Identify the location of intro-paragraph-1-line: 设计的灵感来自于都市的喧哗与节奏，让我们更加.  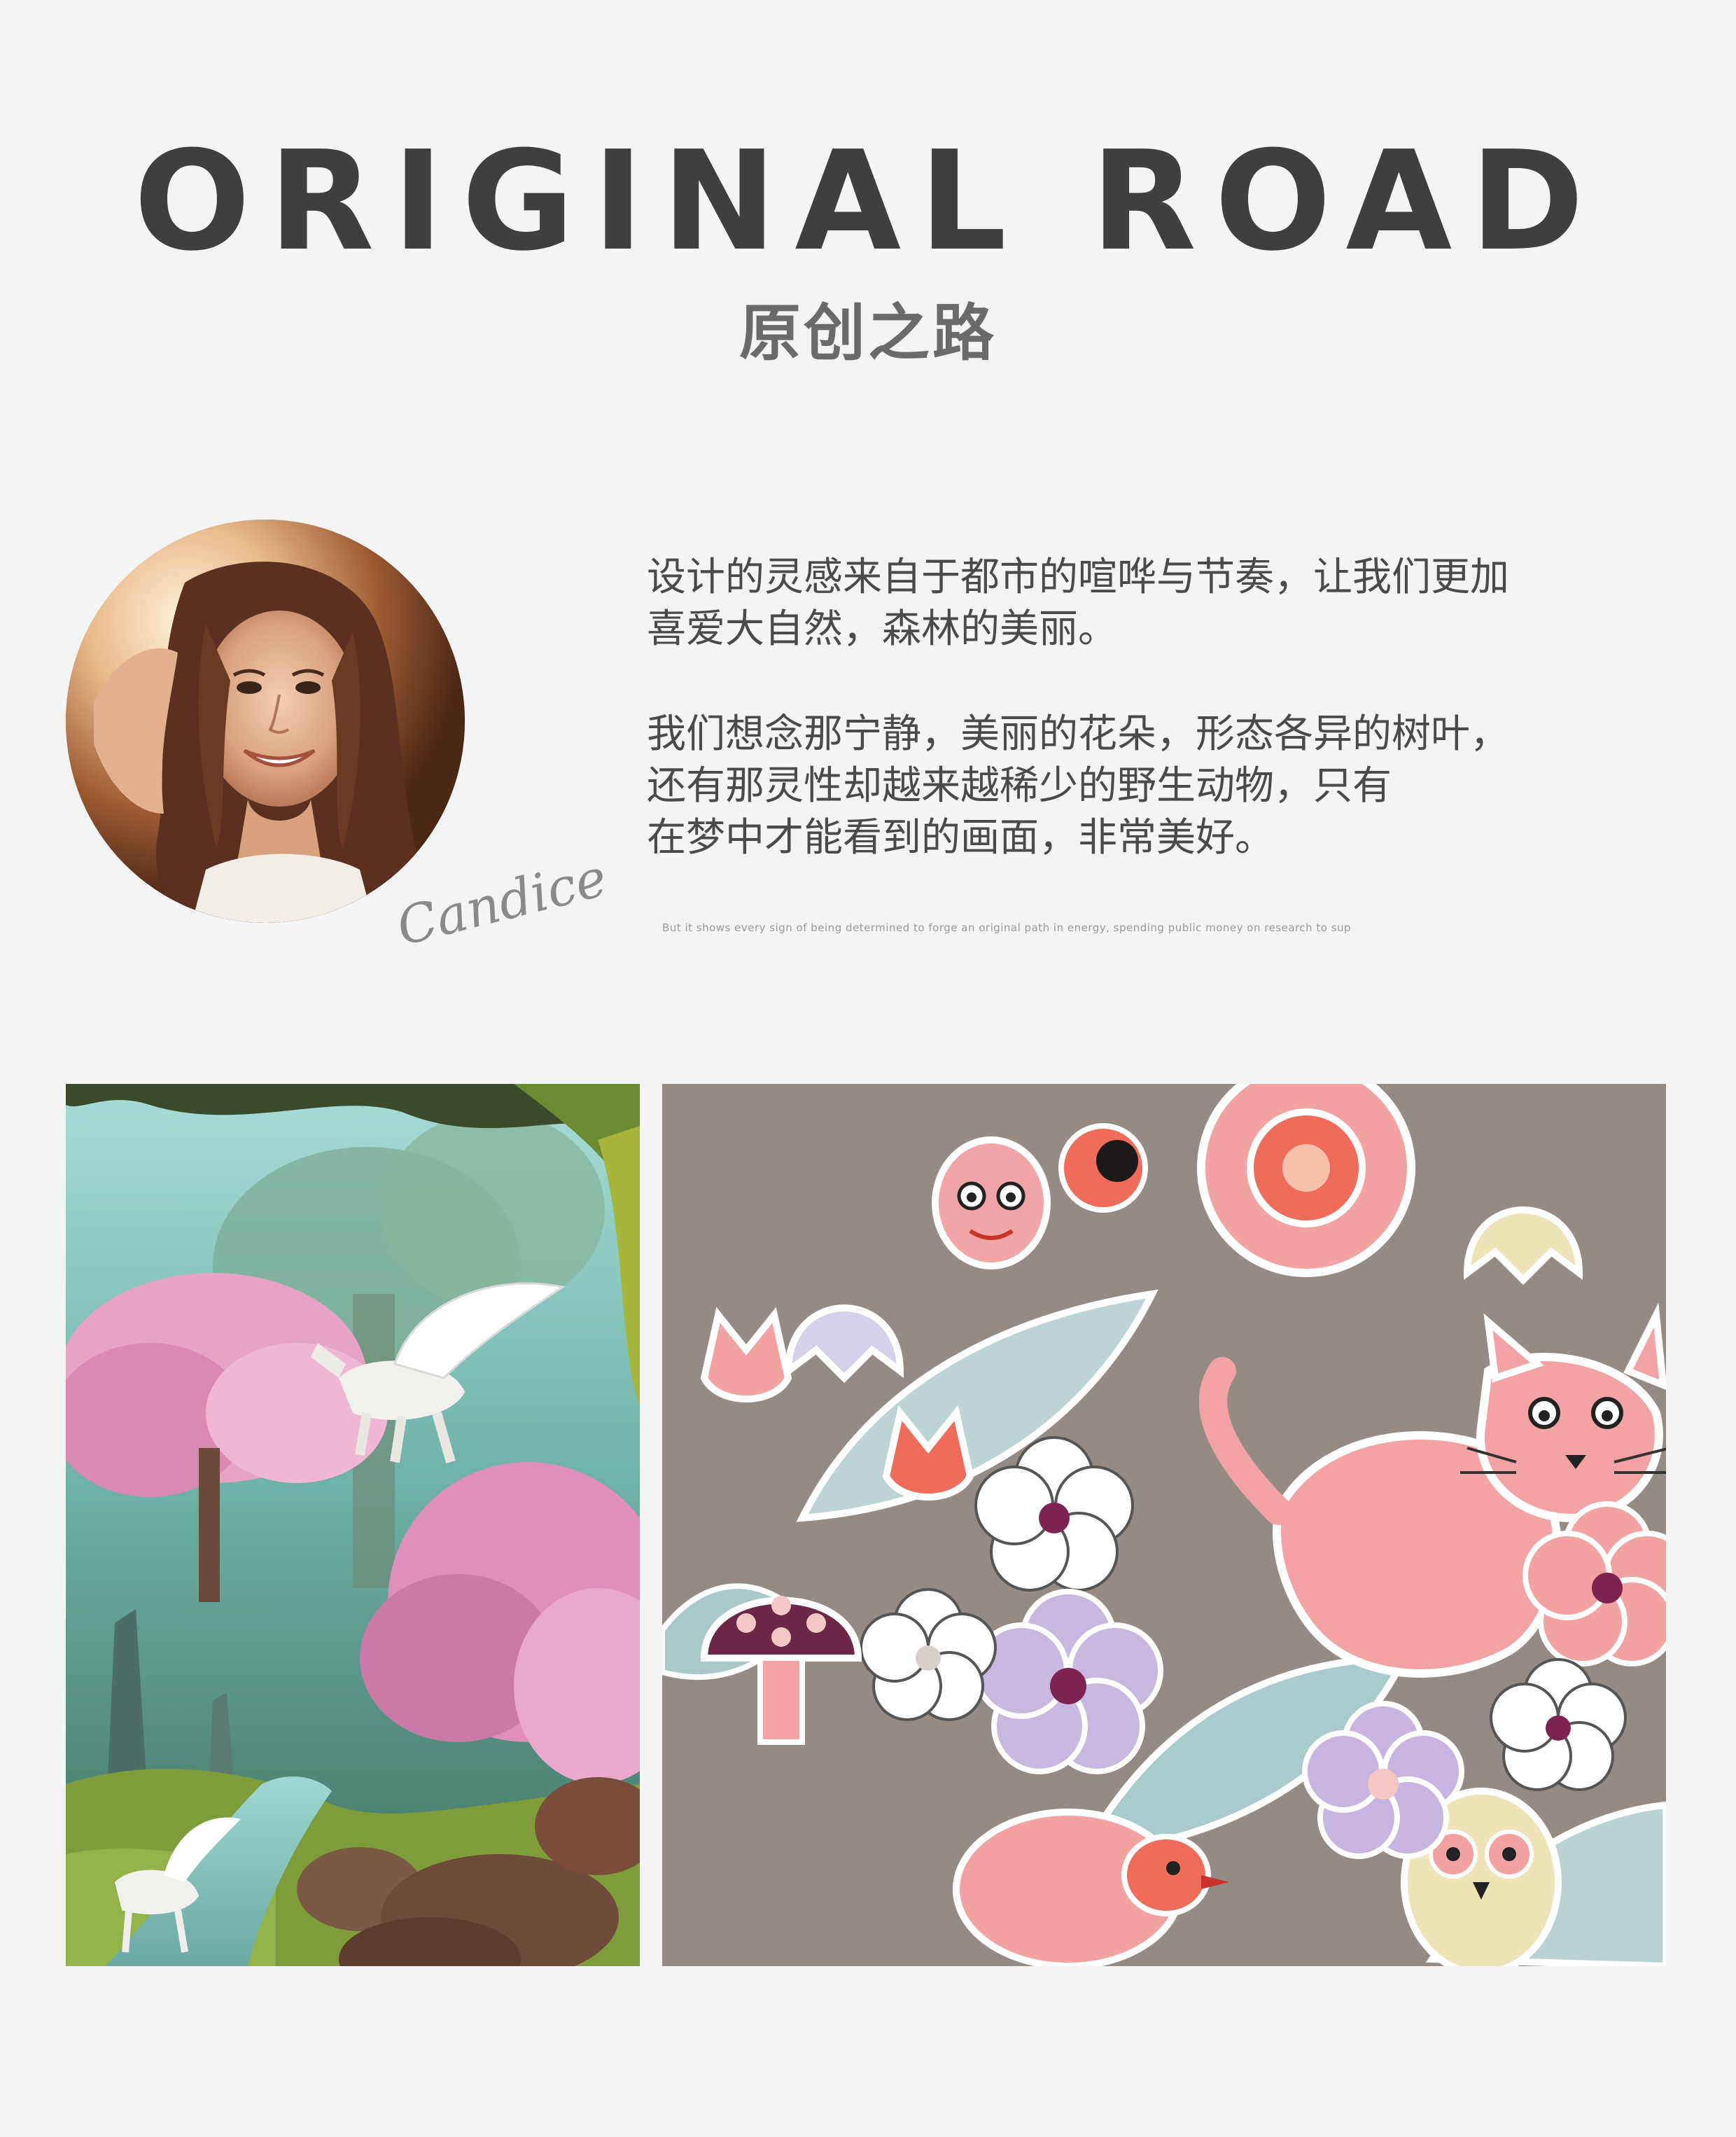
(1078, 577).